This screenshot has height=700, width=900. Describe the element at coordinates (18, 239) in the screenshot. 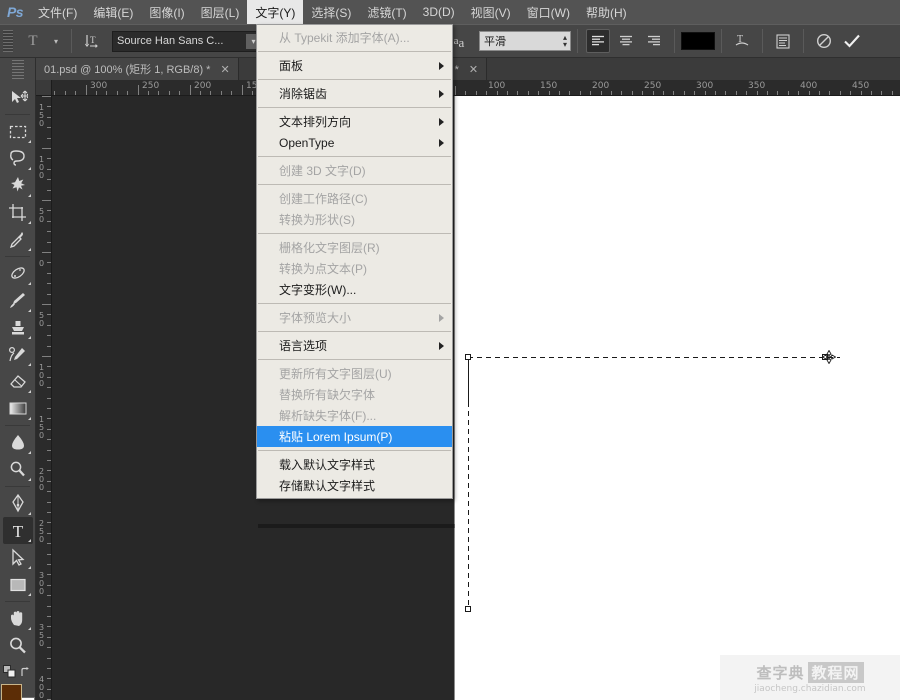

I see `eyedropper-tool-icon` at that location.